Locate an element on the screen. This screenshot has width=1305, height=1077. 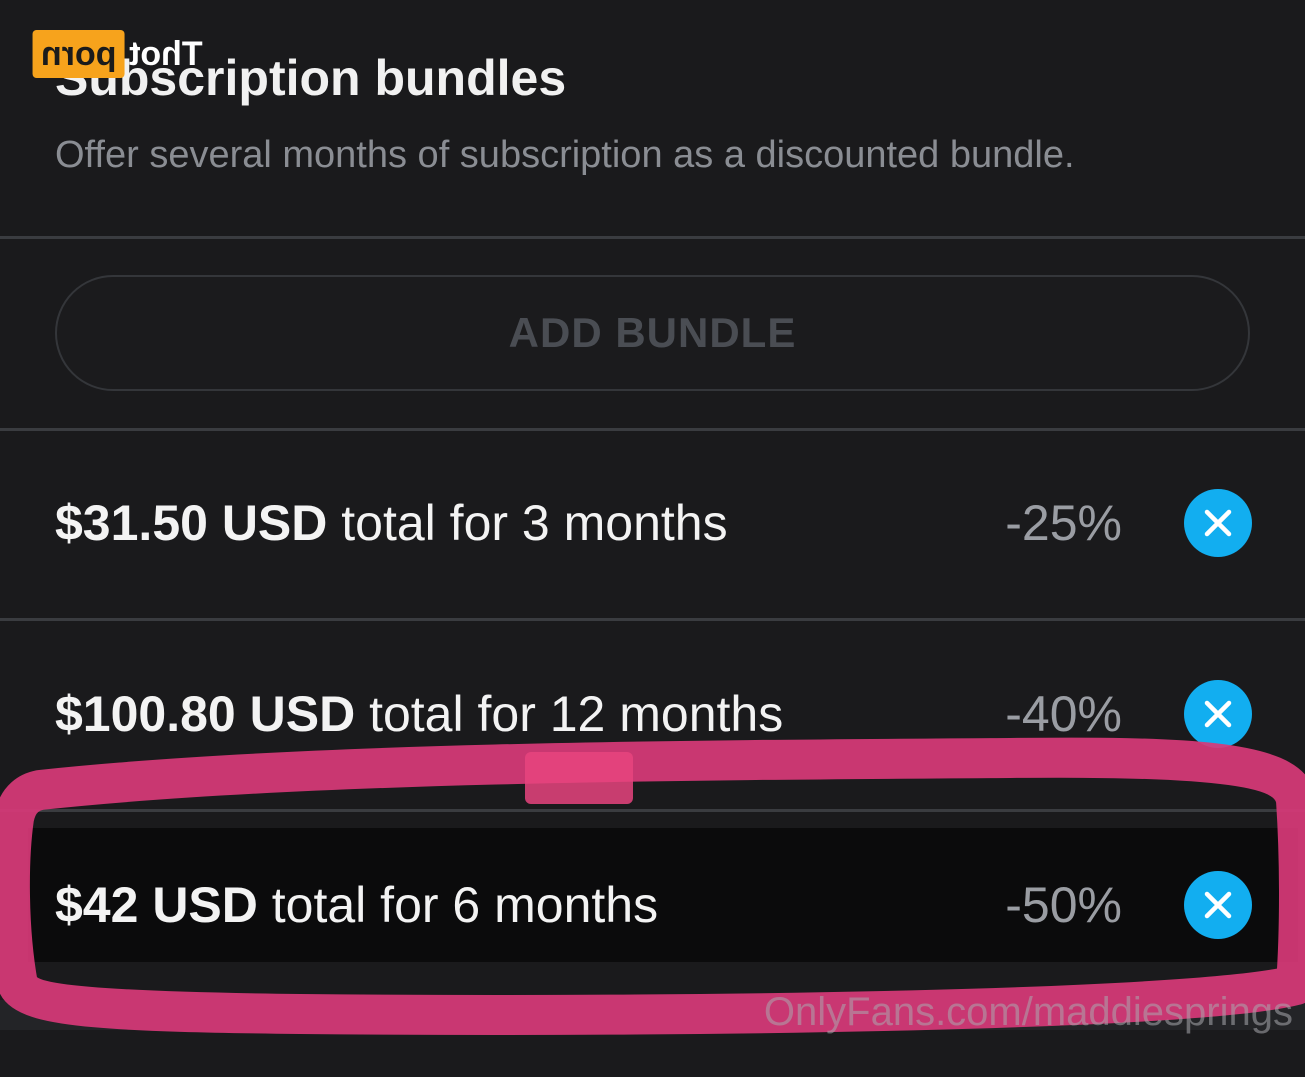
logo-box: porn is located at coordinates (79, 54).